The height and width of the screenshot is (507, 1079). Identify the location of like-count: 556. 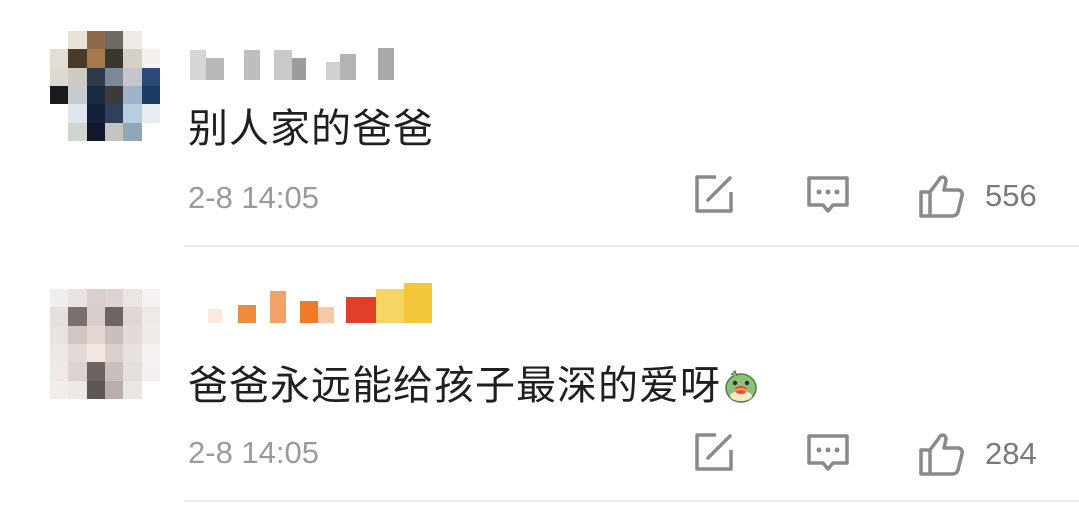
(1011, 195).